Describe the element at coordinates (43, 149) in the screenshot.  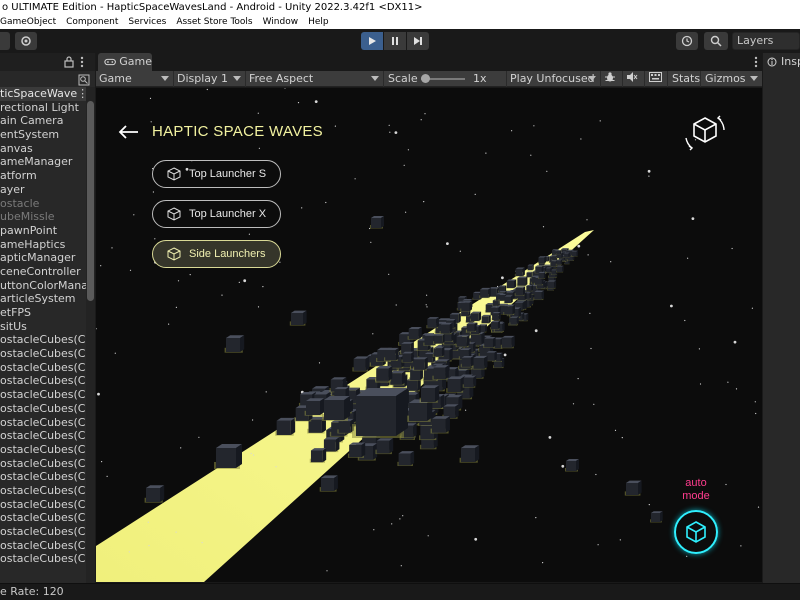
I see `hierarchy-item: anvas` at that location.